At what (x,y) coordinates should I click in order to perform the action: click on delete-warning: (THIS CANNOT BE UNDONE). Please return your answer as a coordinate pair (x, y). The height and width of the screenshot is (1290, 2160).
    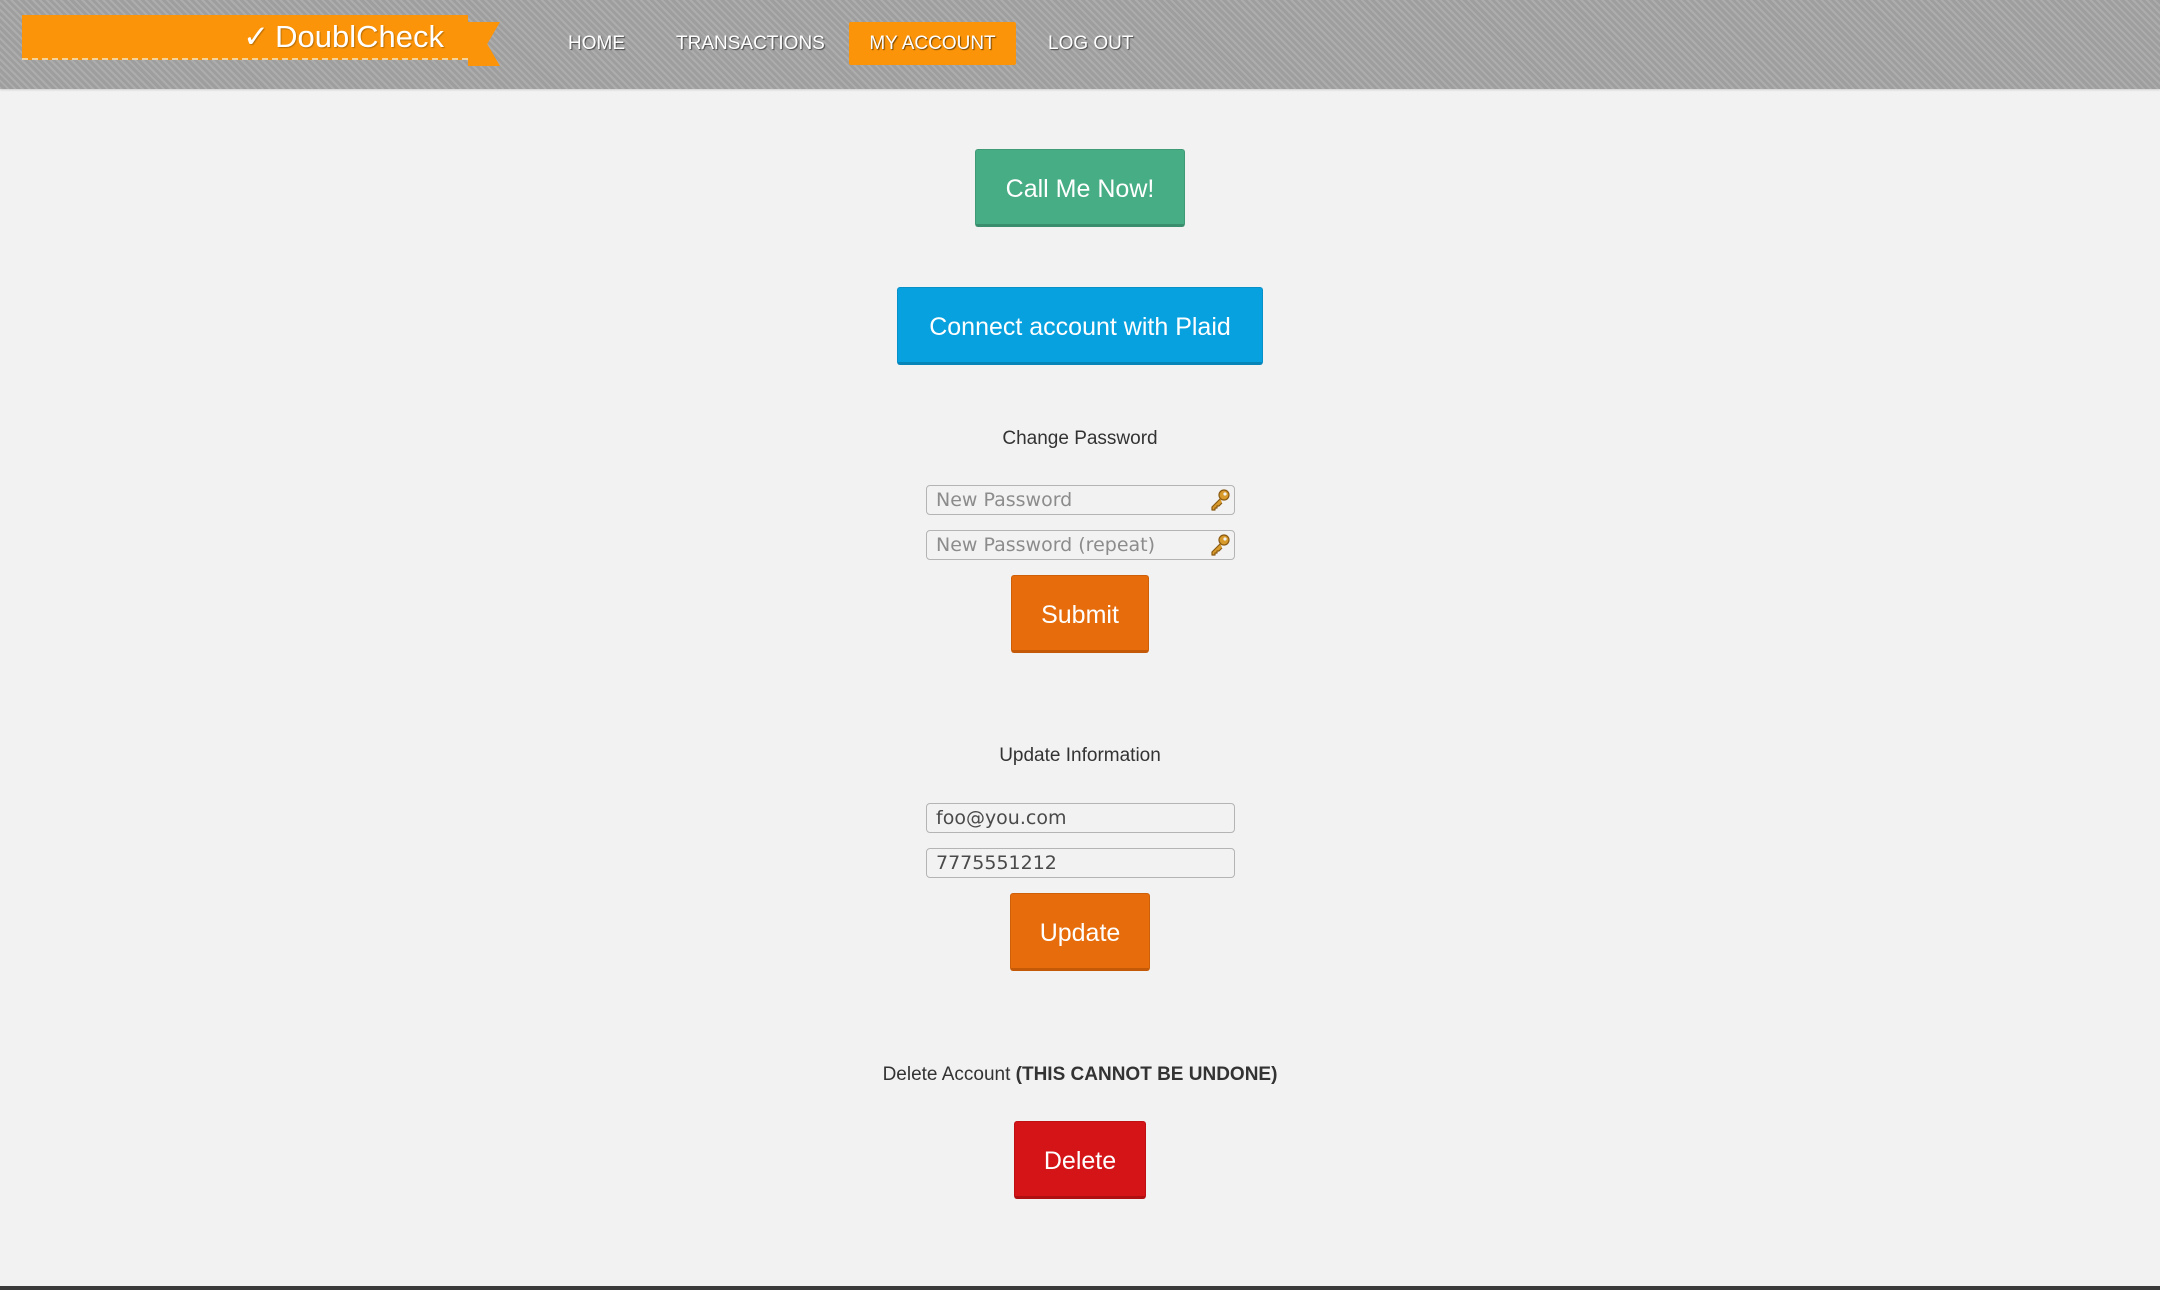
    Looking at the image, I should click on (1146, 1074).